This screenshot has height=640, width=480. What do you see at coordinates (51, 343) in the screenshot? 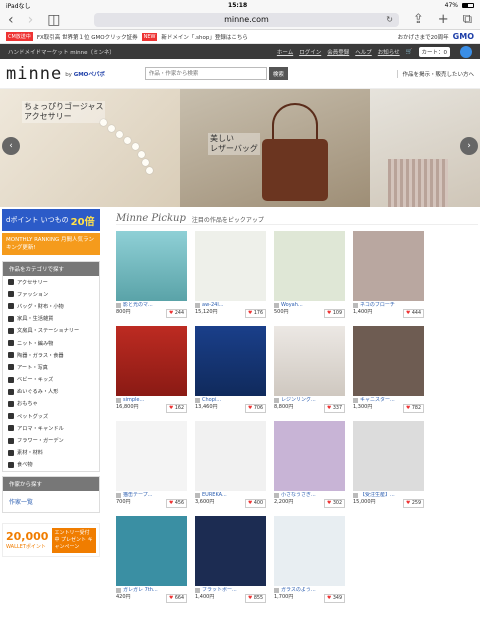
I see `category-item: ニット・編み物` at bounding box center [51, 343].